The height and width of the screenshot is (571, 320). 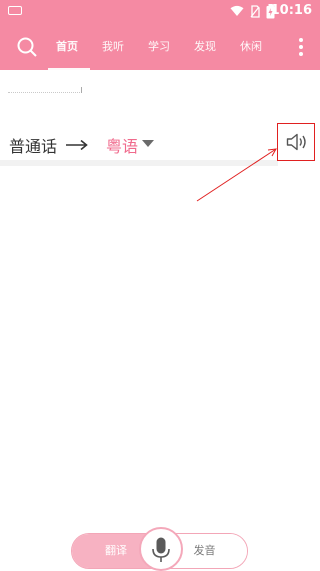 I want to click on app-bar: 首页 我听 学习 发现 休闲, so click(x=160, y=47).